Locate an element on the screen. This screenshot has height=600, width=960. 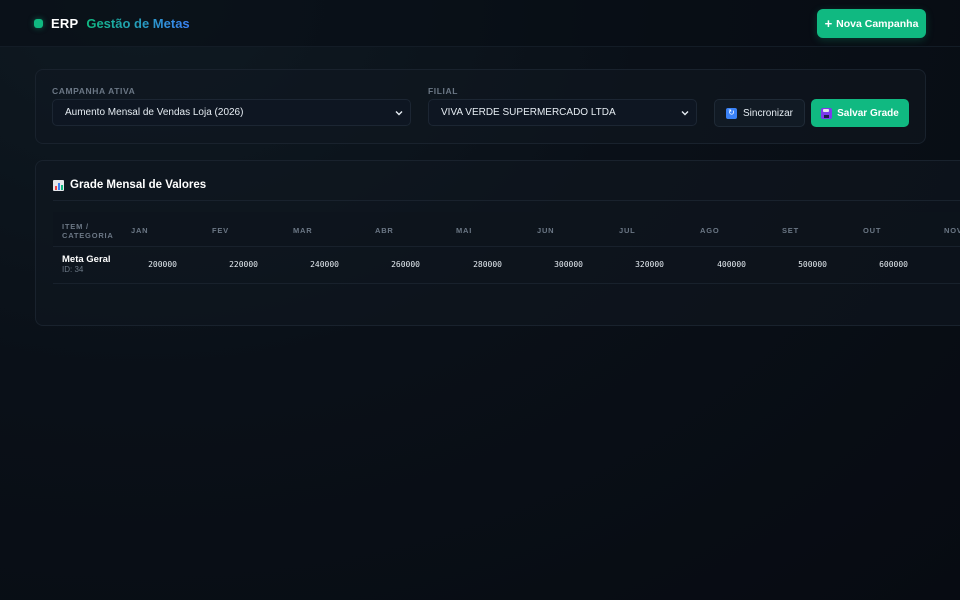
table-header is located at coordinates (506, 229).